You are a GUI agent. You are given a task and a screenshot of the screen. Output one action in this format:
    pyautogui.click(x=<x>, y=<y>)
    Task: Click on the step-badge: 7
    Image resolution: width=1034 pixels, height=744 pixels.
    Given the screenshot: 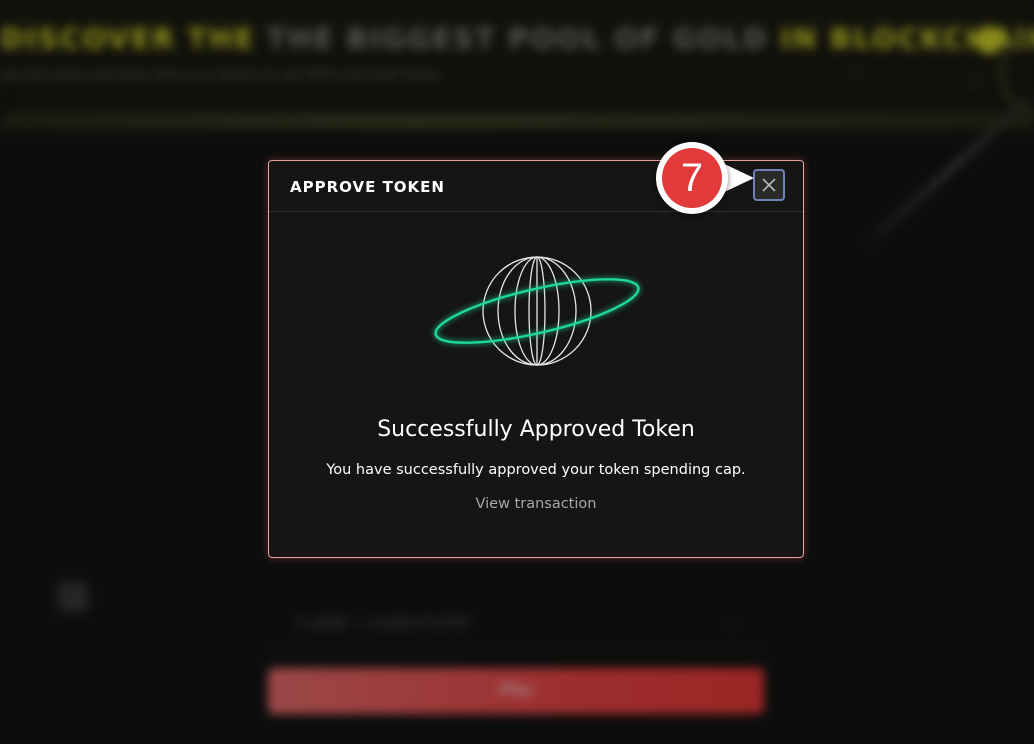 What is the action you would take?
    pyautogui.click(x=692, y=178)
    